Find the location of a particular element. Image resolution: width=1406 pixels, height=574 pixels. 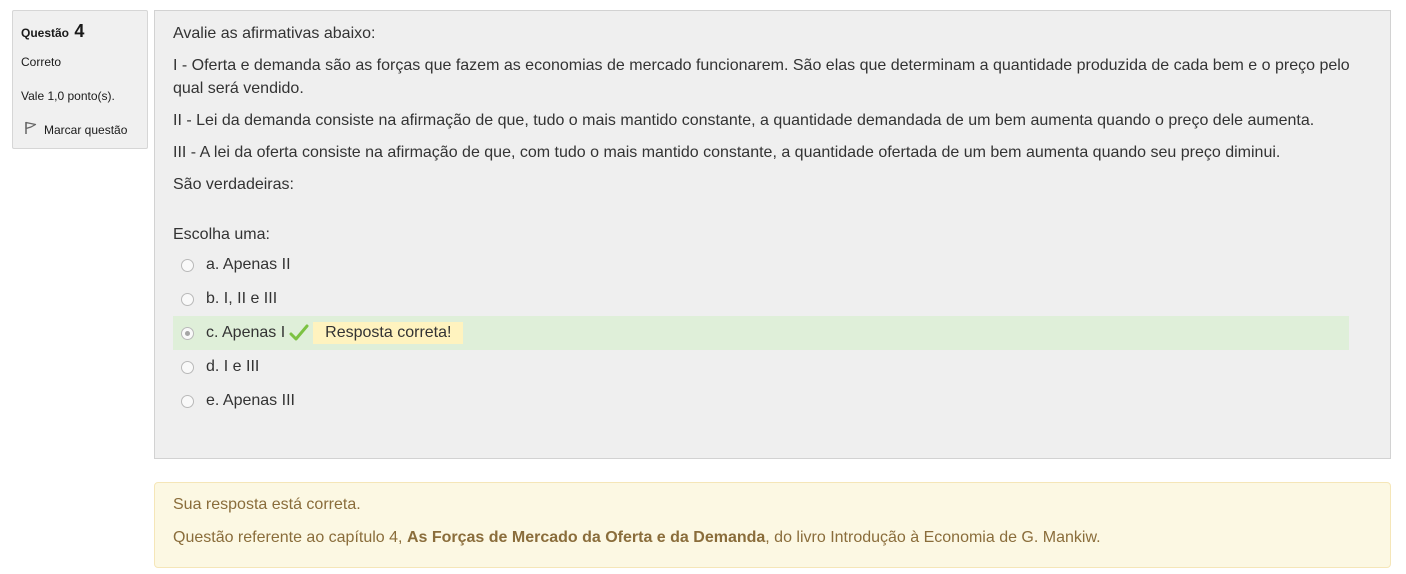

radio-option-d is located at coordinates (187, 367).